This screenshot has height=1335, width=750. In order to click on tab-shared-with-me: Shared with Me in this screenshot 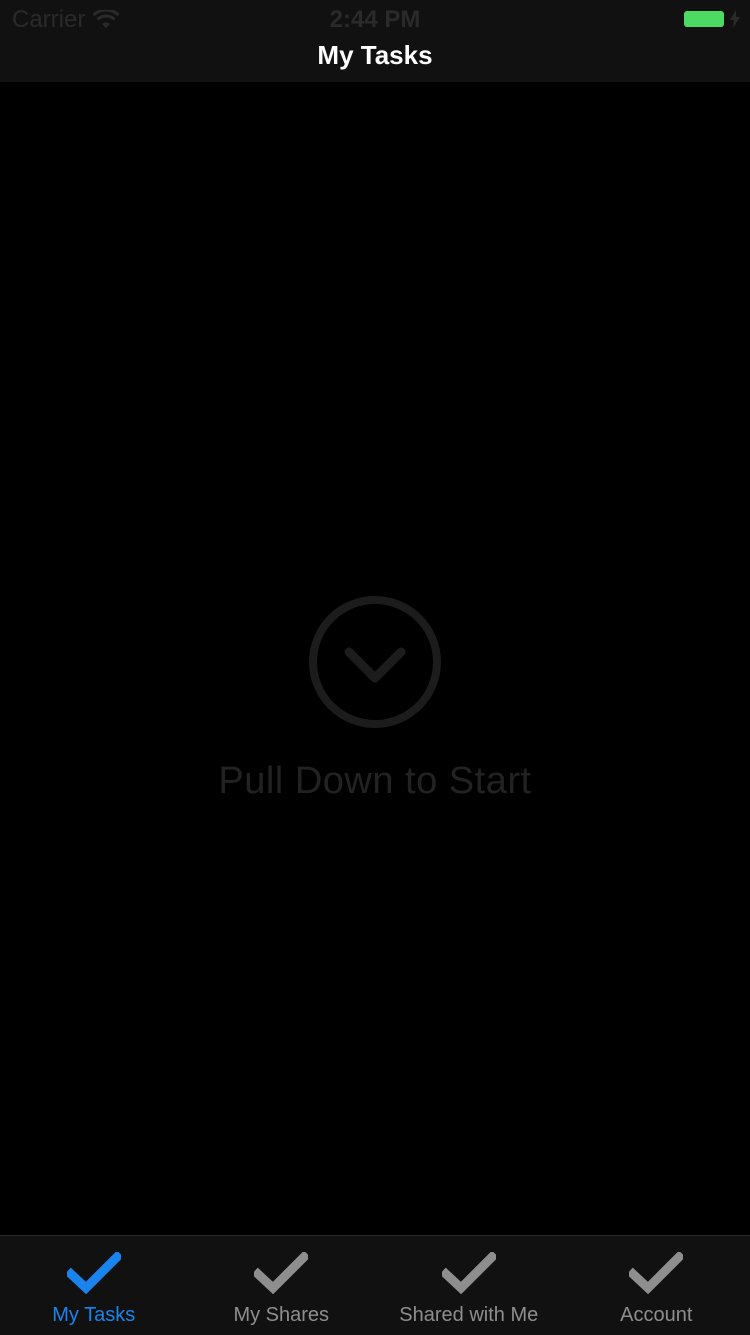, I will do `click(469, 1285)`.